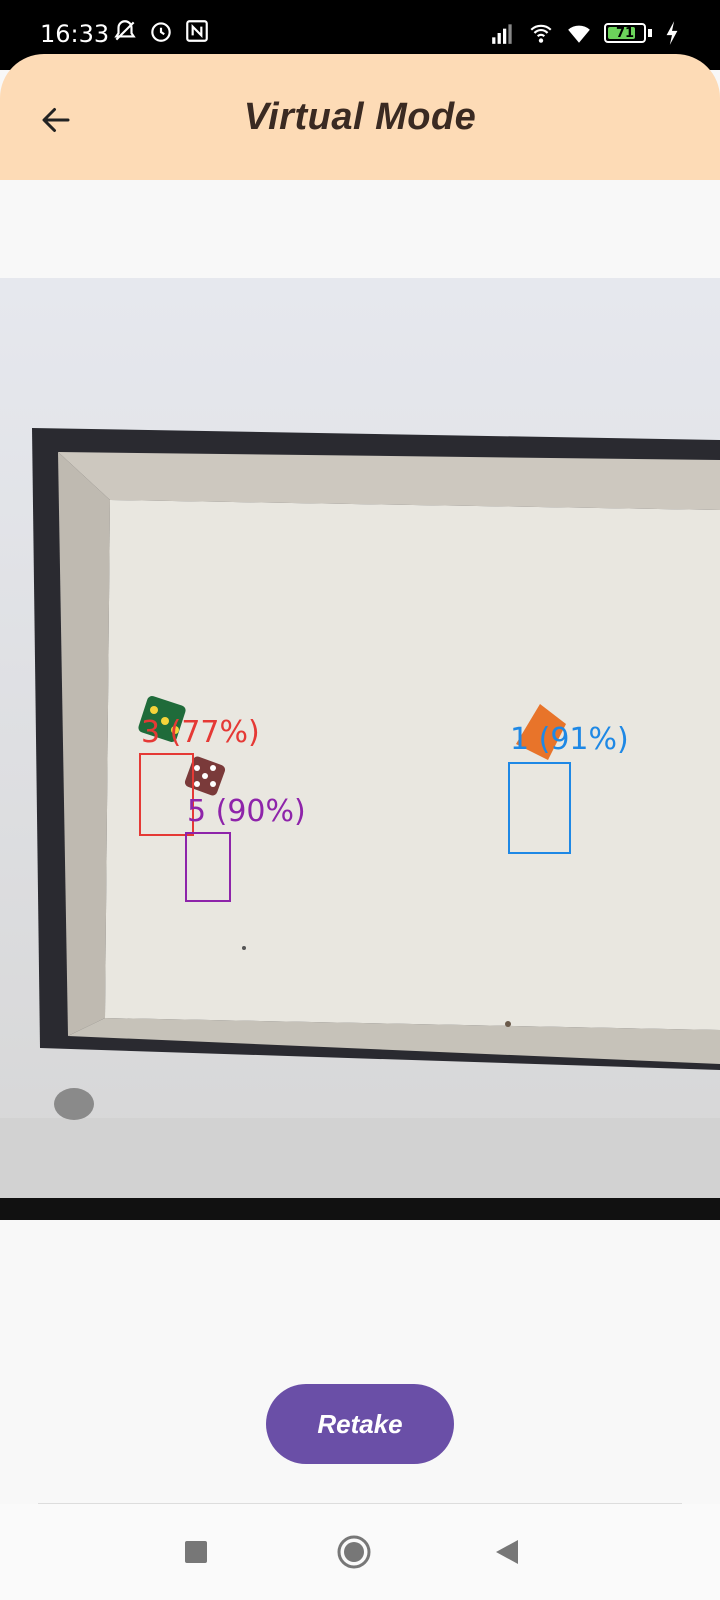  Describe the element at coordinates (541, 33) in the screenshot. I see `hotspot-icon` at that location.